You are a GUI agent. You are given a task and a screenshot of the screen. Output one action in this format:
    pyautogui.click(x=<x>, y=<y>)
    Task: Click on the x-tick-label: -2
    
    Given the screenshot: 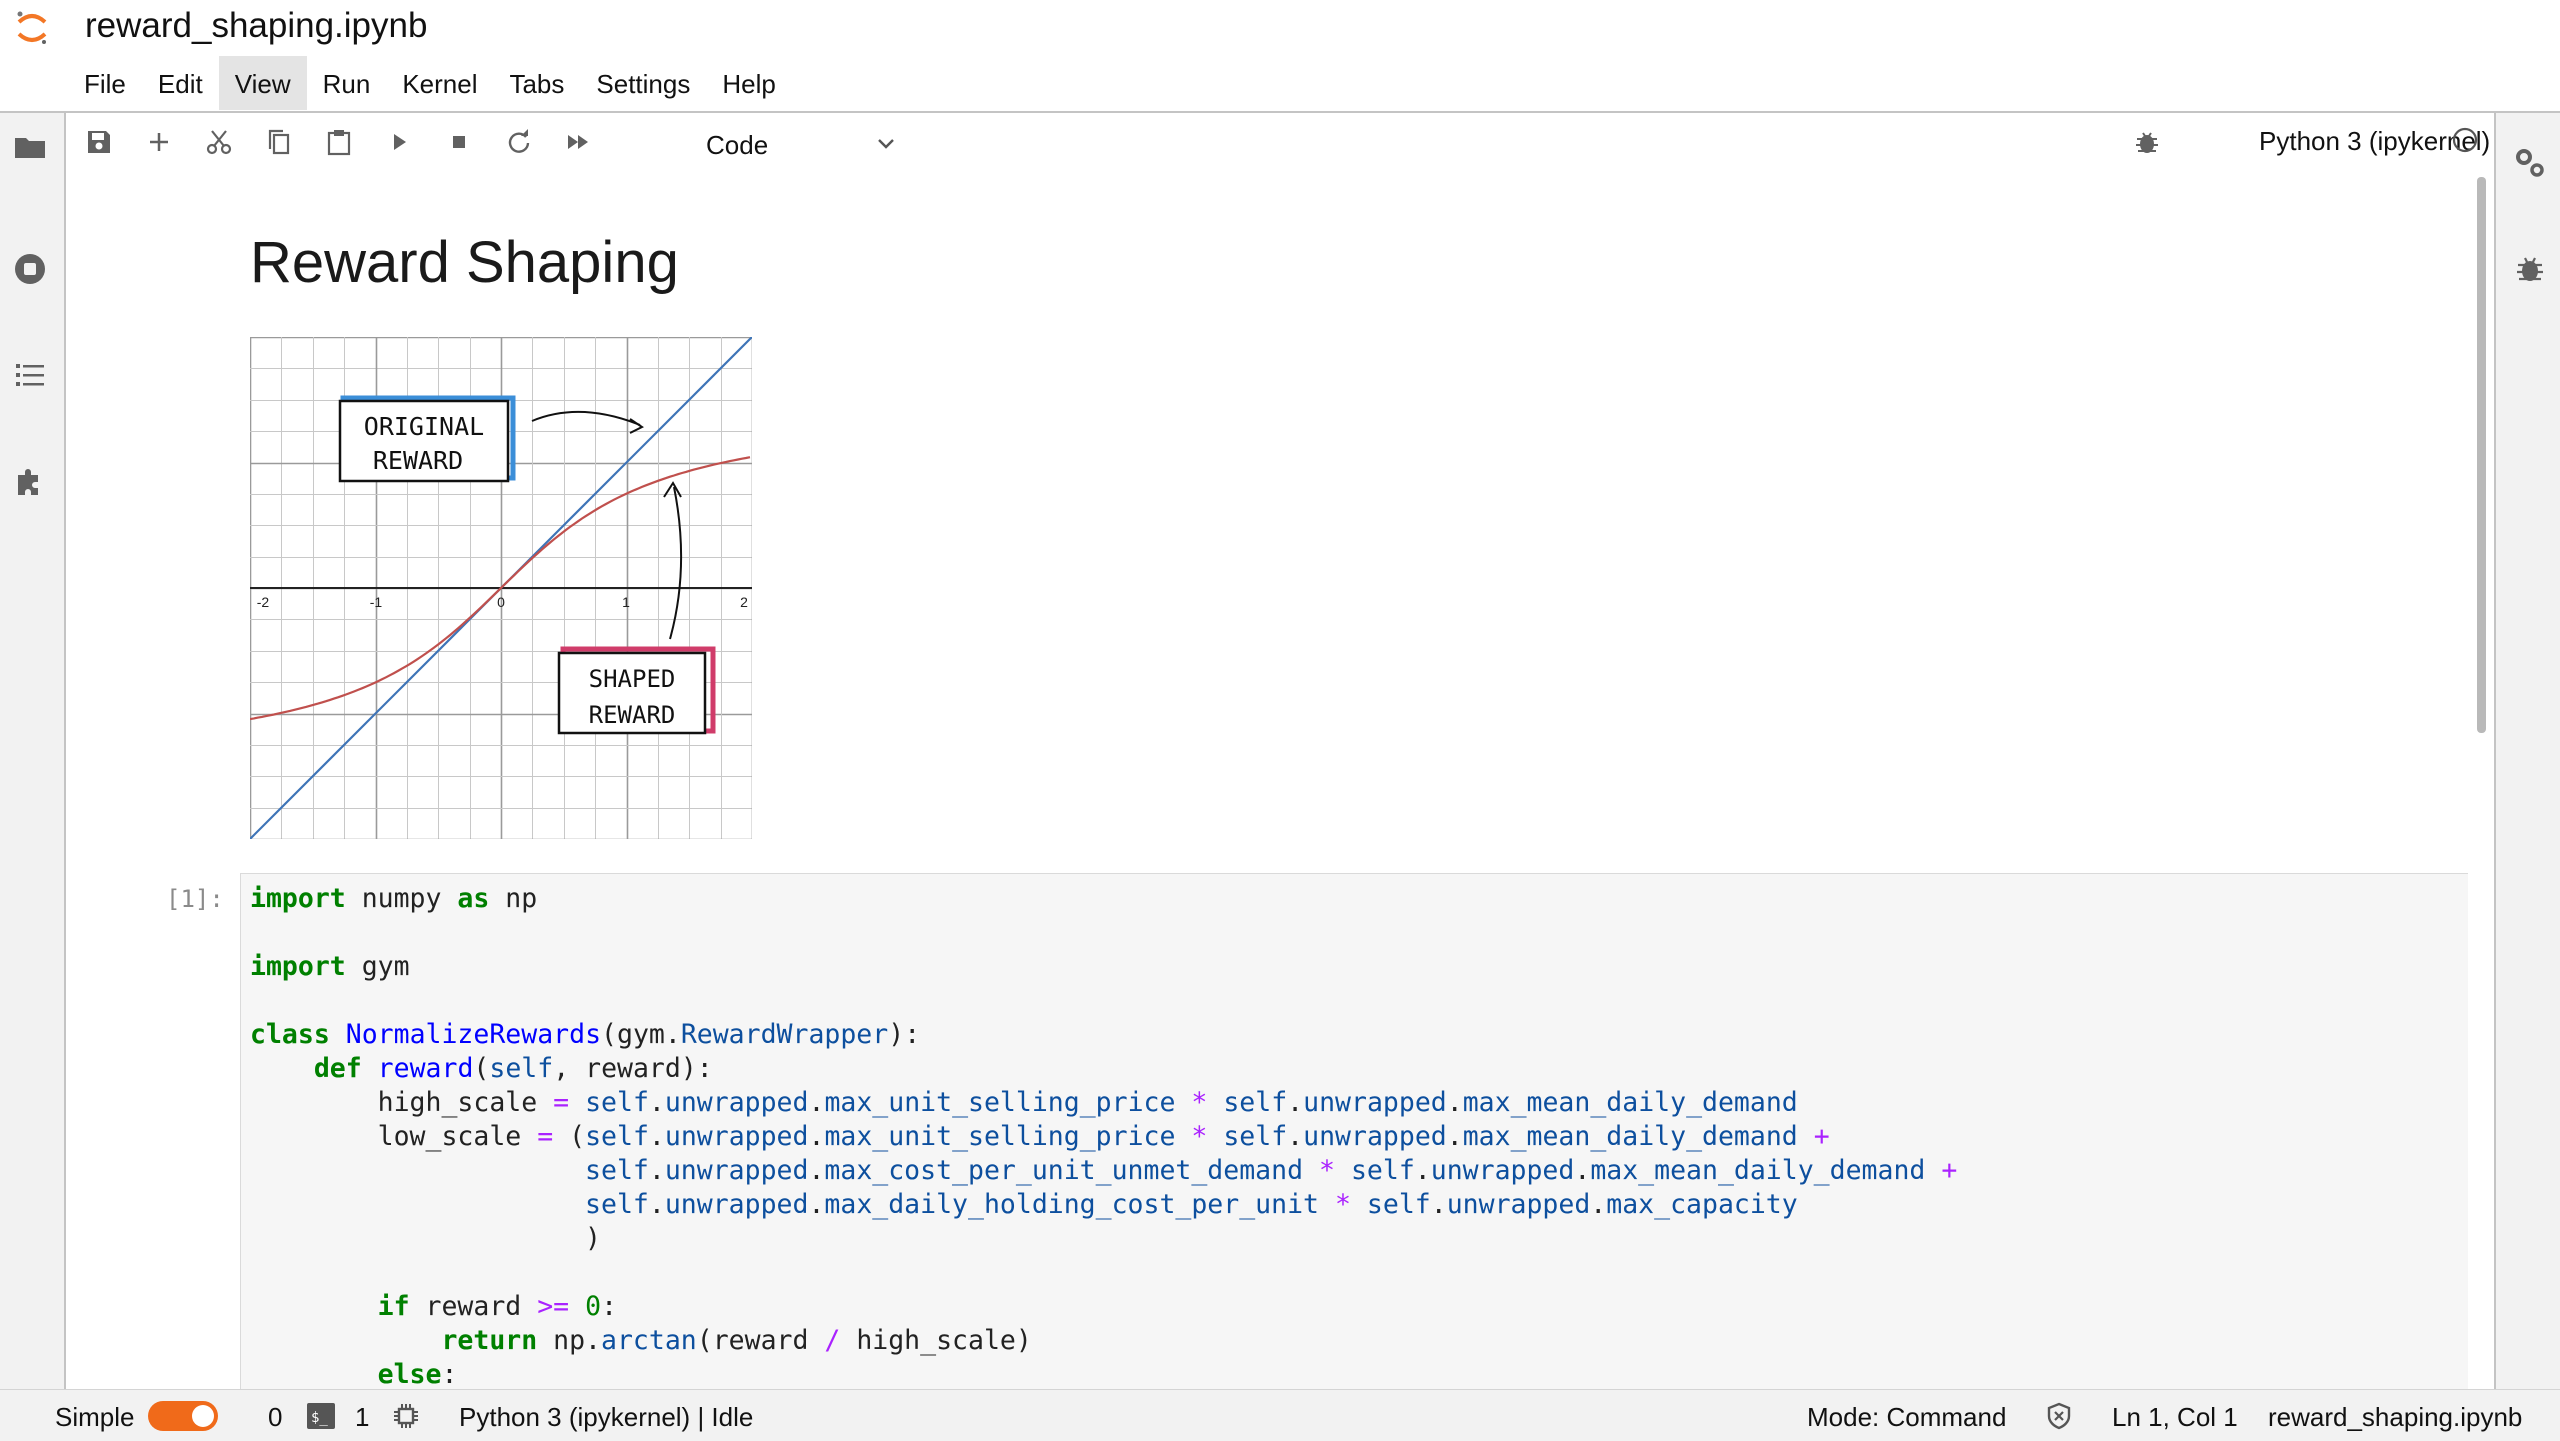 What is the action you would take?
    pyautogui.click(x=263, y=602)
    